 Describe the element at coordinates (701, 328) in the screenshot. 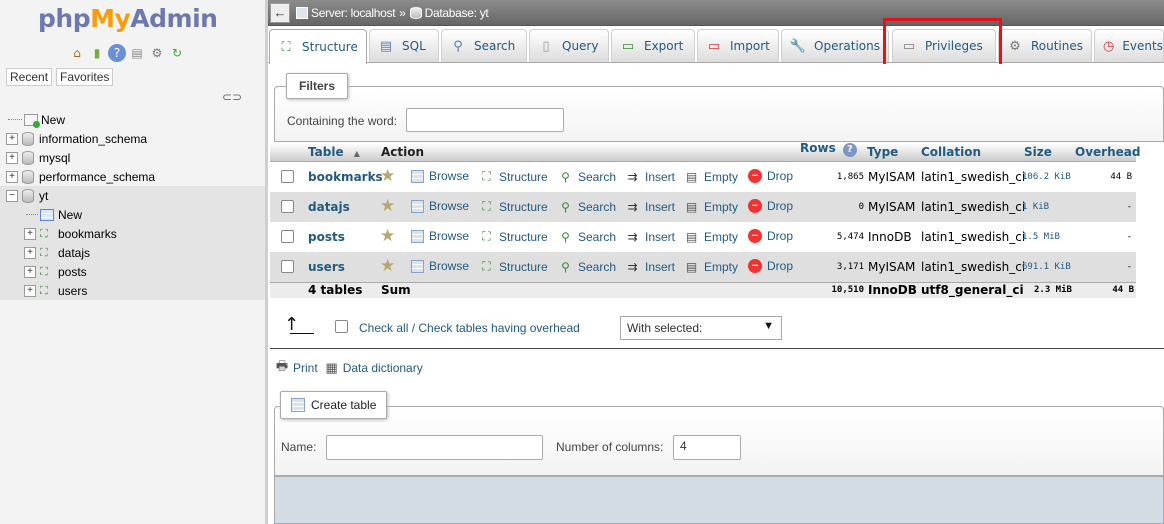

I see `with-selected-dropdown: With selected: ▼` at that location.